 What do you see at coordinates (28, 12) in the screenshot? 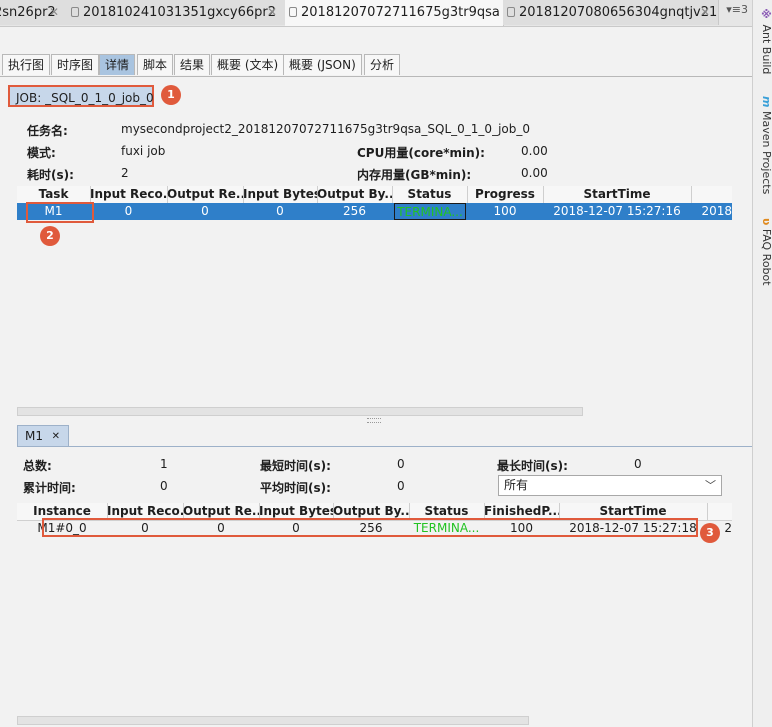
I see `editor-tab-label: 2sn26pr2` at bounding box center [28, 12].